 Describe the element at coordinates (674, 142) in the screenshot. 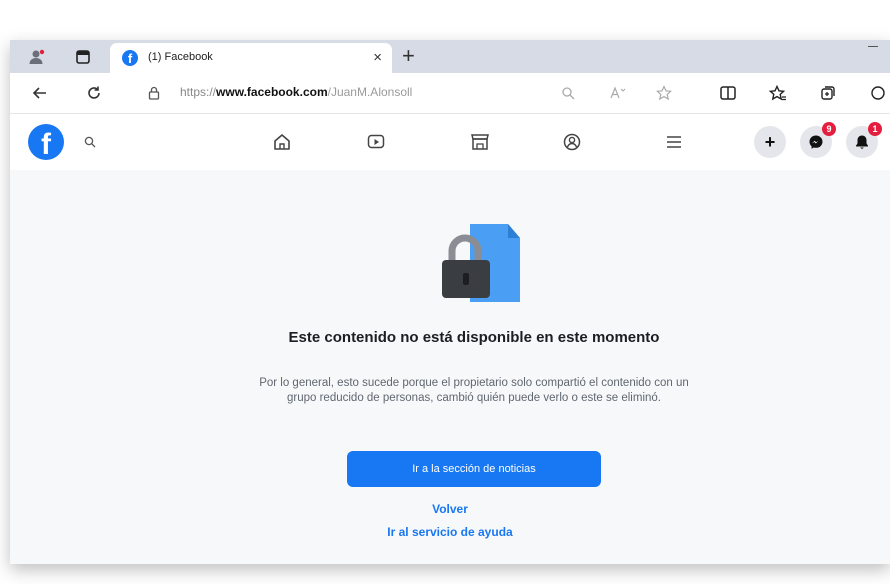

I see `menu-icon` at that location.